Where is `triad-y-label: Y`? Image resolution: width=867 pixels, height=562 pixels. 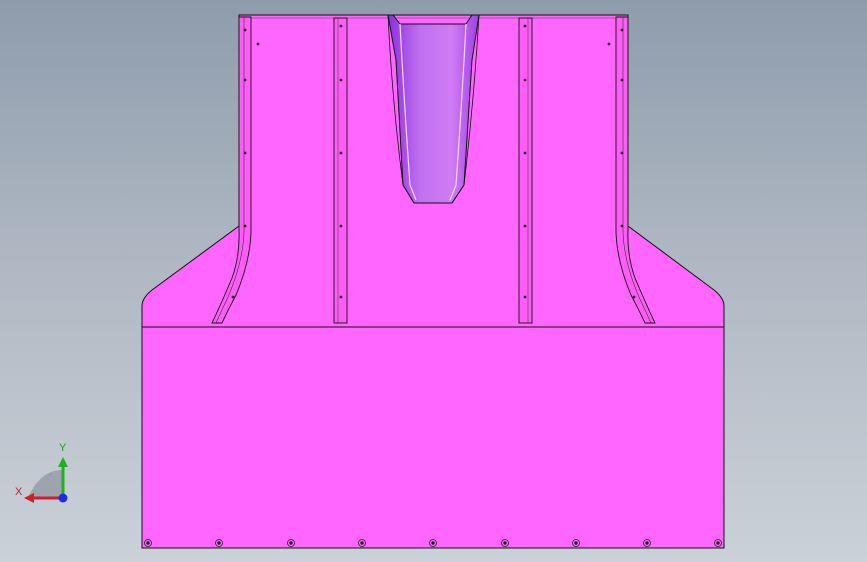
triad-y-label: Y is located at coordinates (63, 448).